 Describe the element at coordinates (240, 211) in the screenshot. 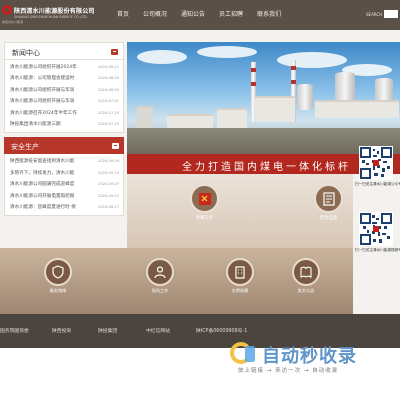

I see `feature-tiles: 党建工作 综合信息` at that location.